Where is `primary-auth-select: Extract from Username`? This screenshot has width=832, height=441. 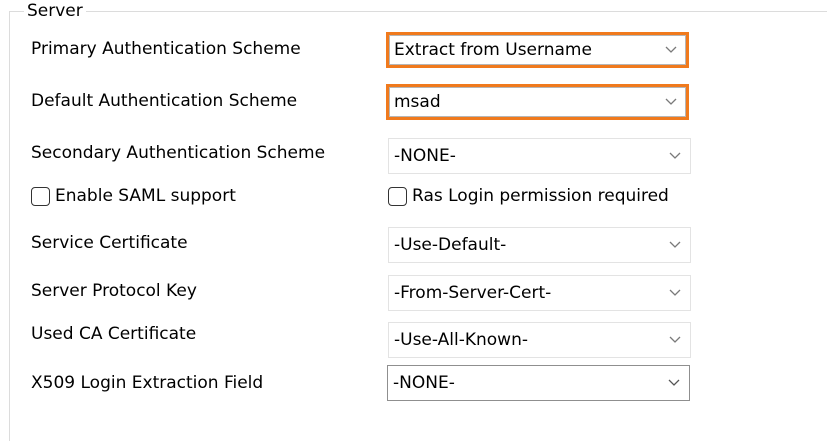
primary-auth-select: Extract from Username is located at coordinates (537, 50).